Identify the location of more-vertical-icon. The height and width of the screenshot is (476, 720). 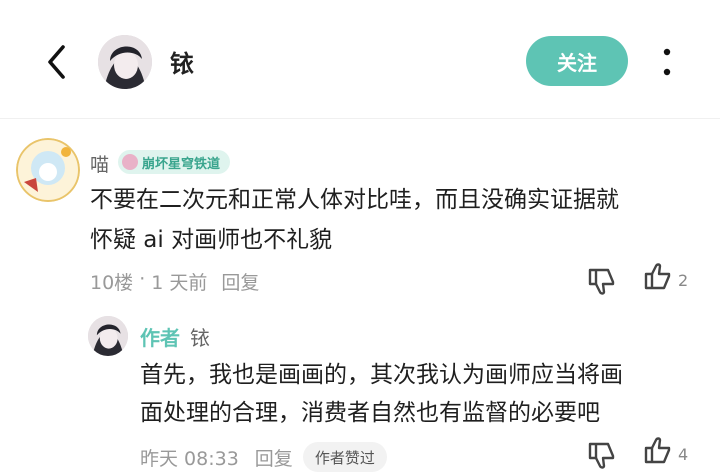
(667, 62).